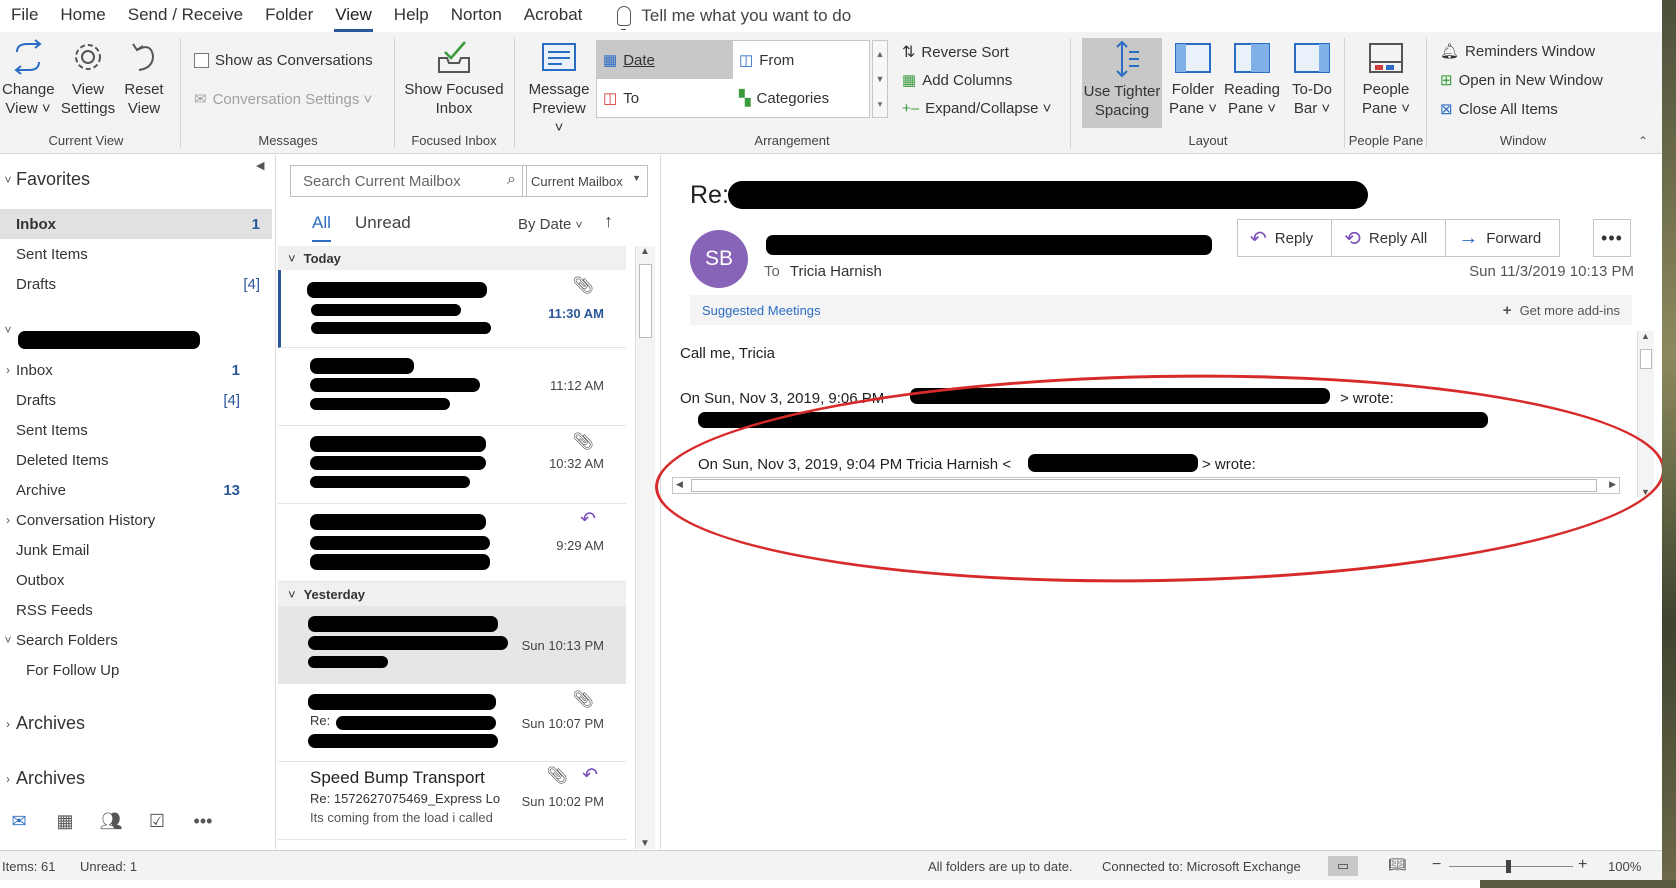 The width and height of the screenshot is (1676, 888). Describe the element at coordinates (734, 18) in the screenshot. I see `tell-me-search: Tell me what you want to do` at that location.